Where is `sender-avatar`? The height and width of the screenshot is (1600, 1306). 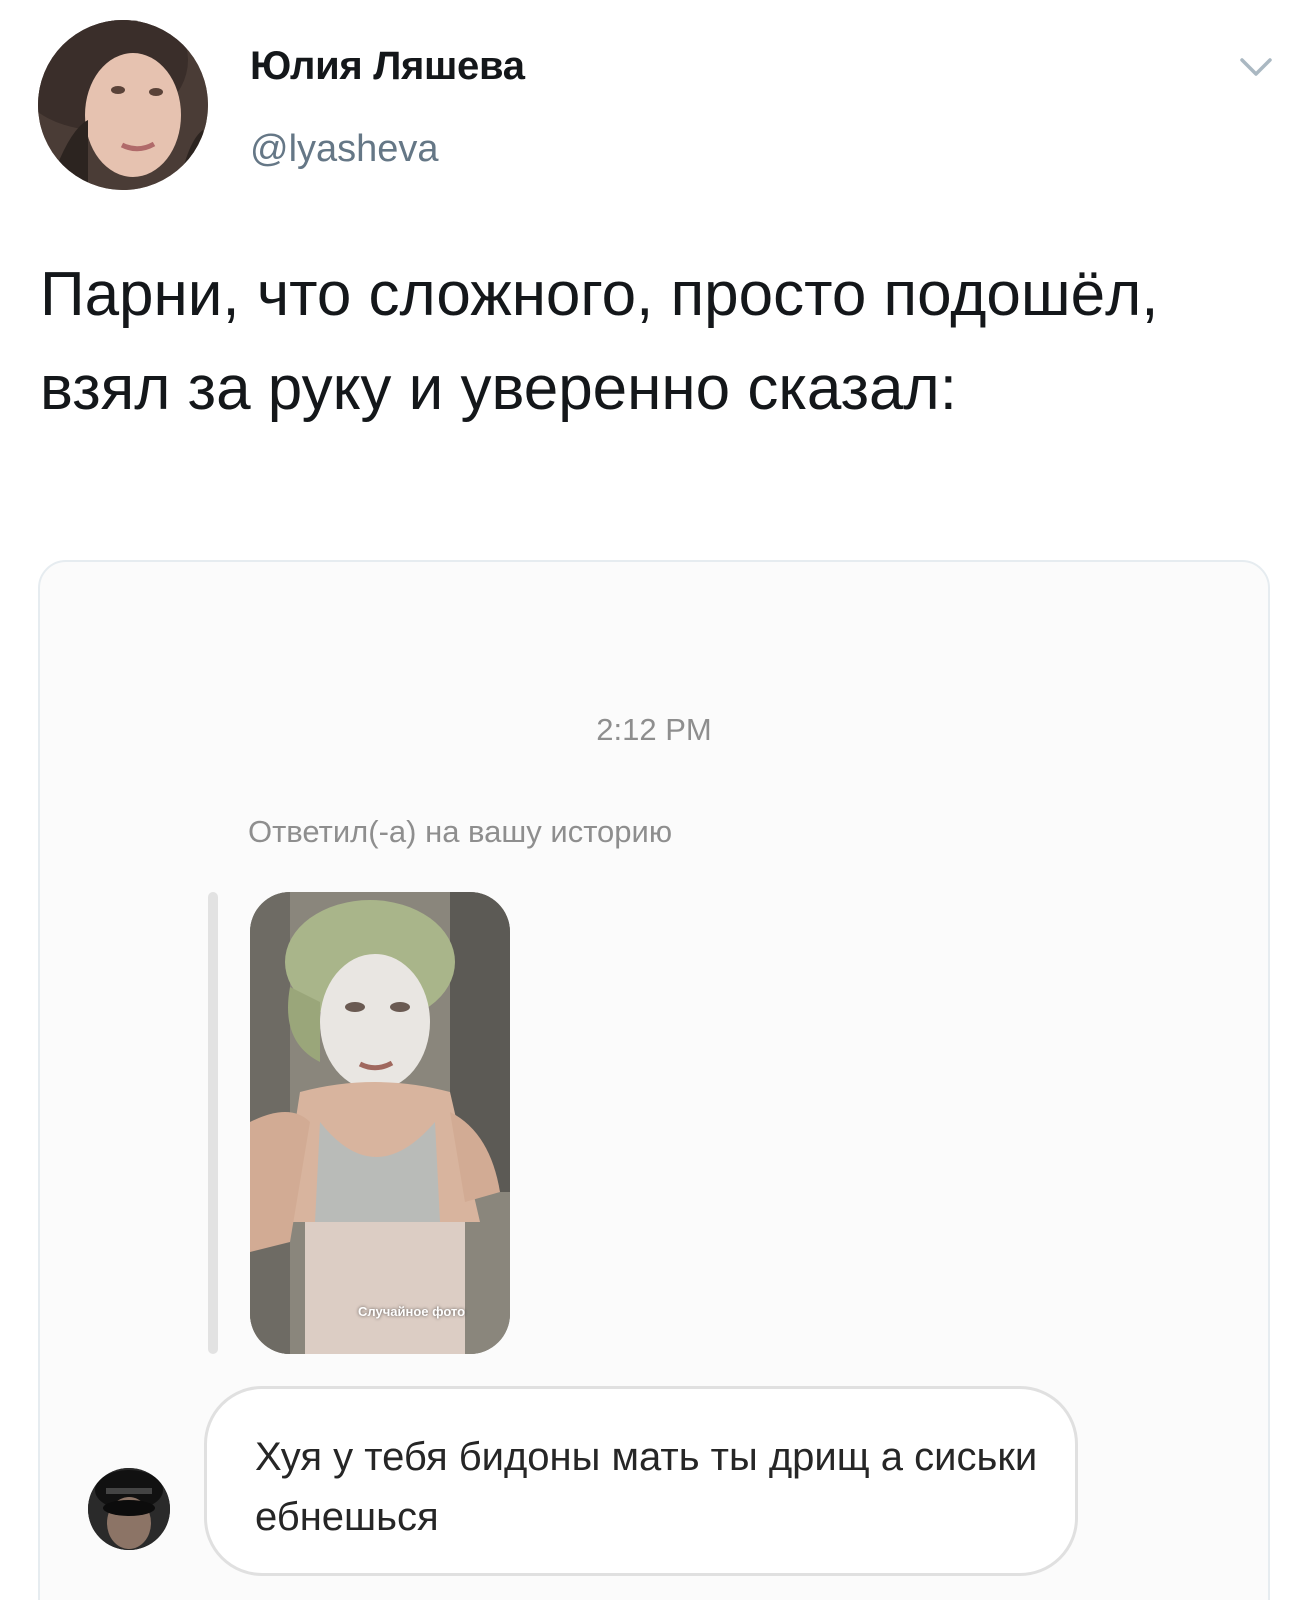 sender-avatar is located at coordinates (129, 1509).